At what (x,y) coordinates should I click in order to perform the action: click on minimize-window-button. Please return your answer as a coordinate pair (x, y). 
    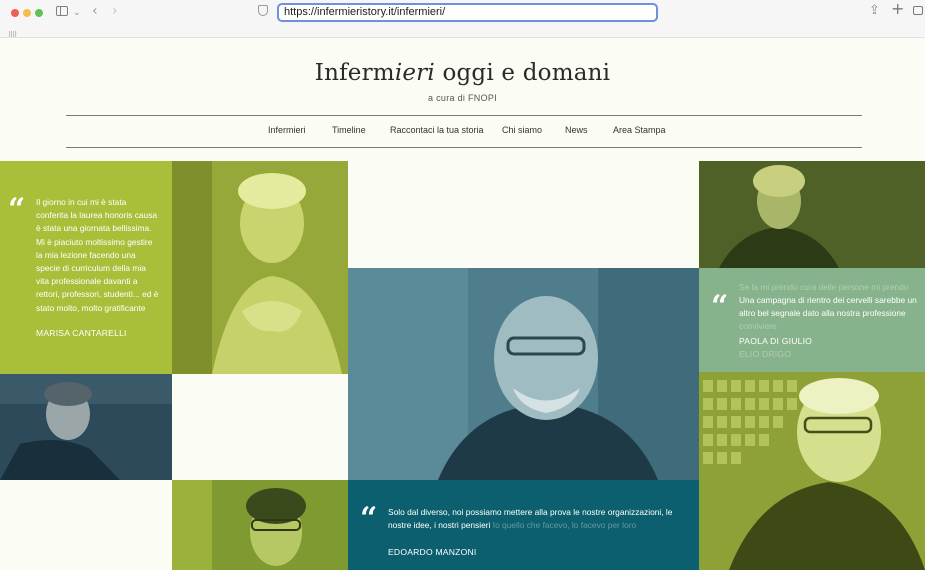
    Looking at the image, I should click on (27, 13).